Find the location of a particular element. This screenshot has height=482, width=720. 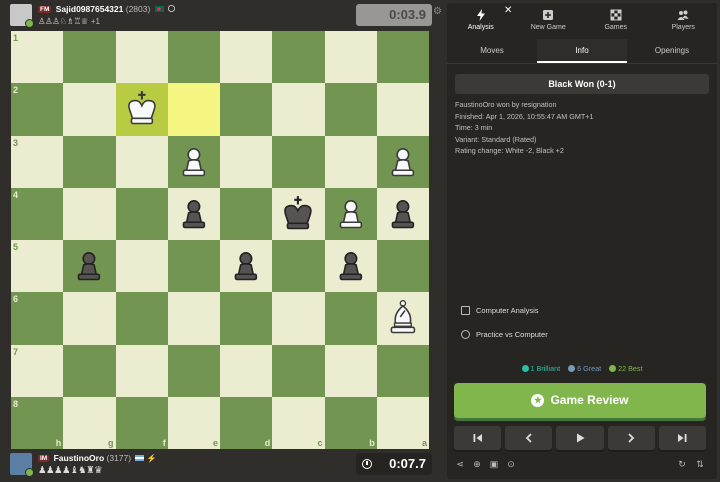

square-g7 is located at coordinates (89, 370).